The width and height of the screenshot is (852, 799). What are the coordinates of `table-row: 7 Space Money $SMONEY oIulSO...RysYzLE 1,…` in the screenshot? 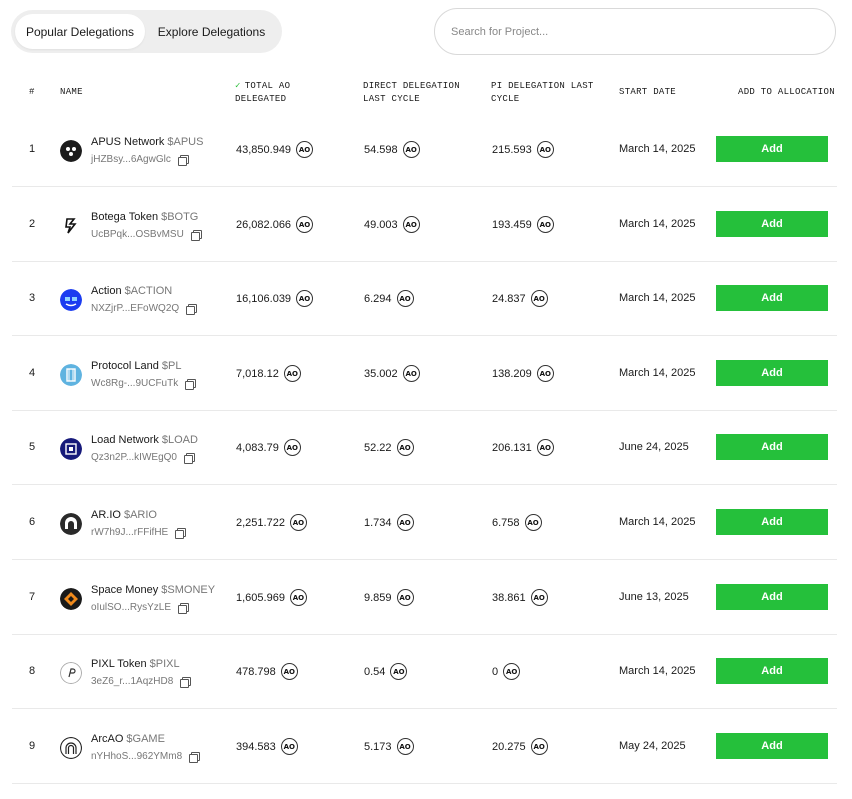 It's located at (424, 598).